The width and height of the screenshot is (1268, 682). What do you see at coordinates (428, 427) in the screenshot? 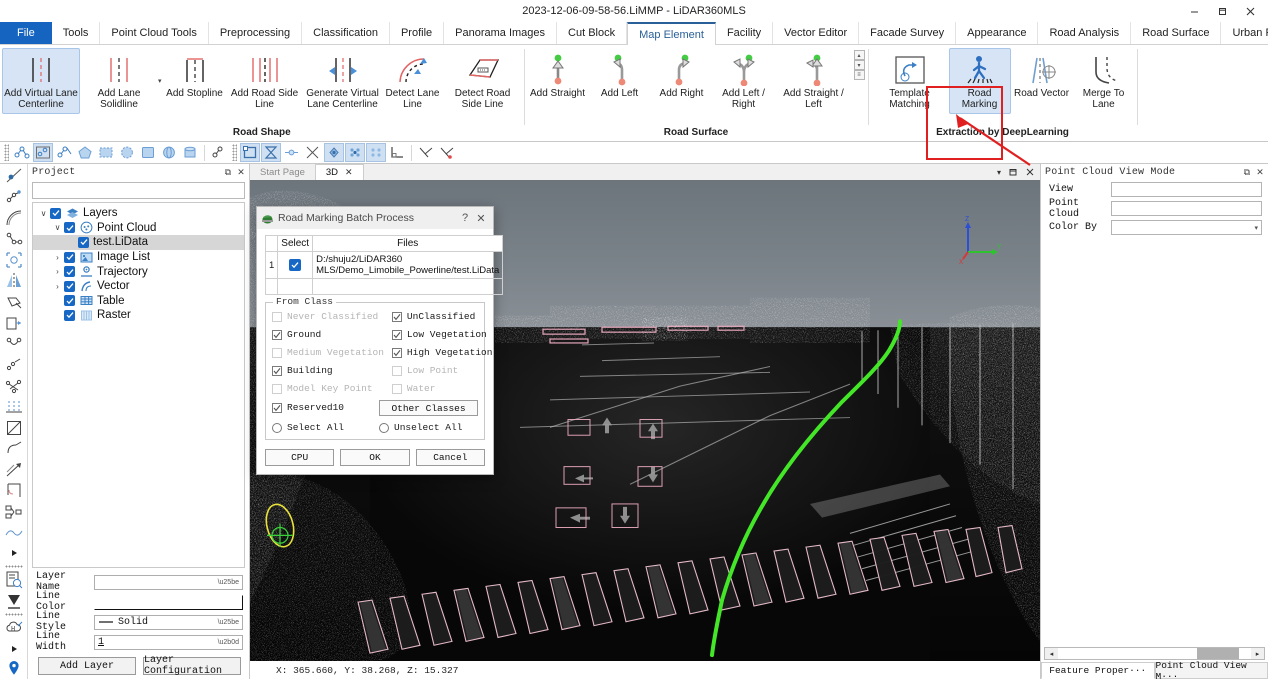
I see `unselect-all-radio: Unselect All` at bounding box center [428, 427].